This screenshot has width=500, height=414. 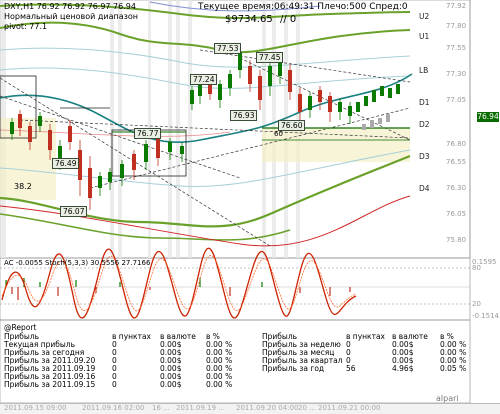 What do you see at coordinates (486, 316) in the screenshot?
I see `osc-axis-tick: -0.1514` at bounding box center [486, 316].